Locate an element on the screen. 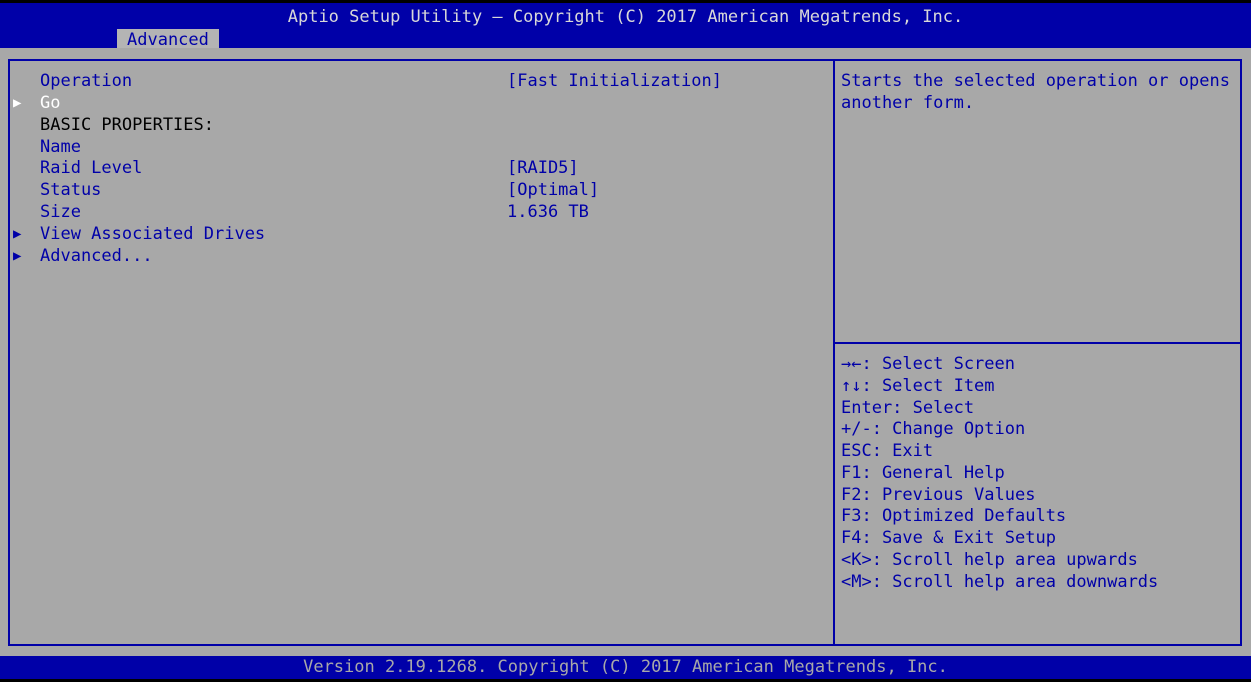 Image resolution: width=1251 pixels, height=682 pixels. help-divider is located at coordinates (1038, 343).